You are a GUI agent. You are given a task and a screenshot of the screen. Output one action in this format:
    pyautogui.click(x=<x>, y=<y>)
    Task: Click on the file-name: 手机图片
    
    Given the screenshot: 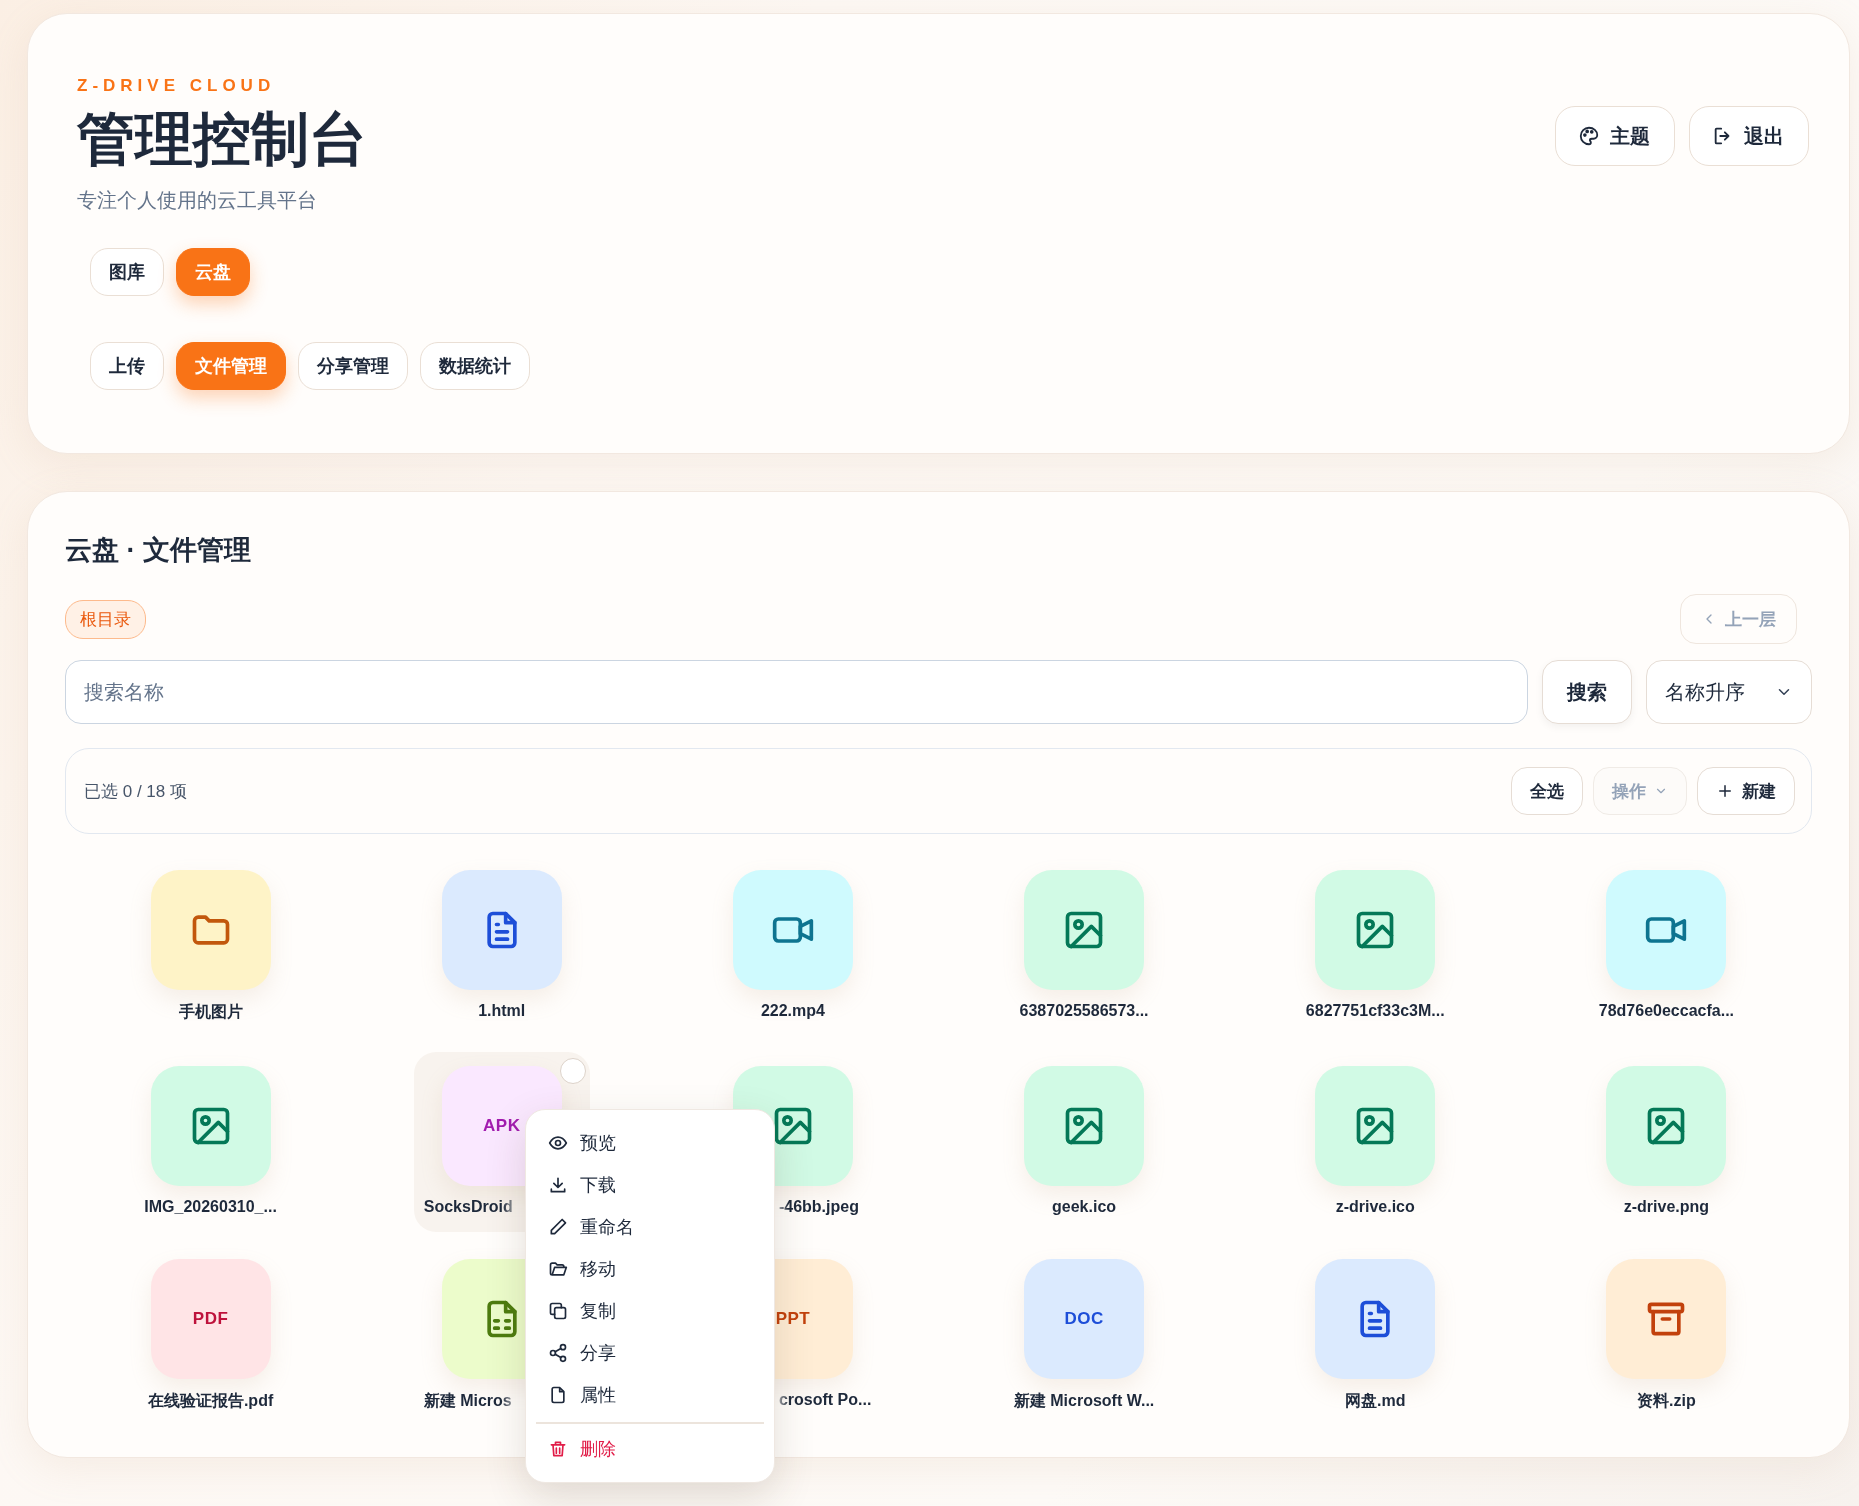 What is the action you would take?
    pyautogui.click(x=210, y=1012)
    